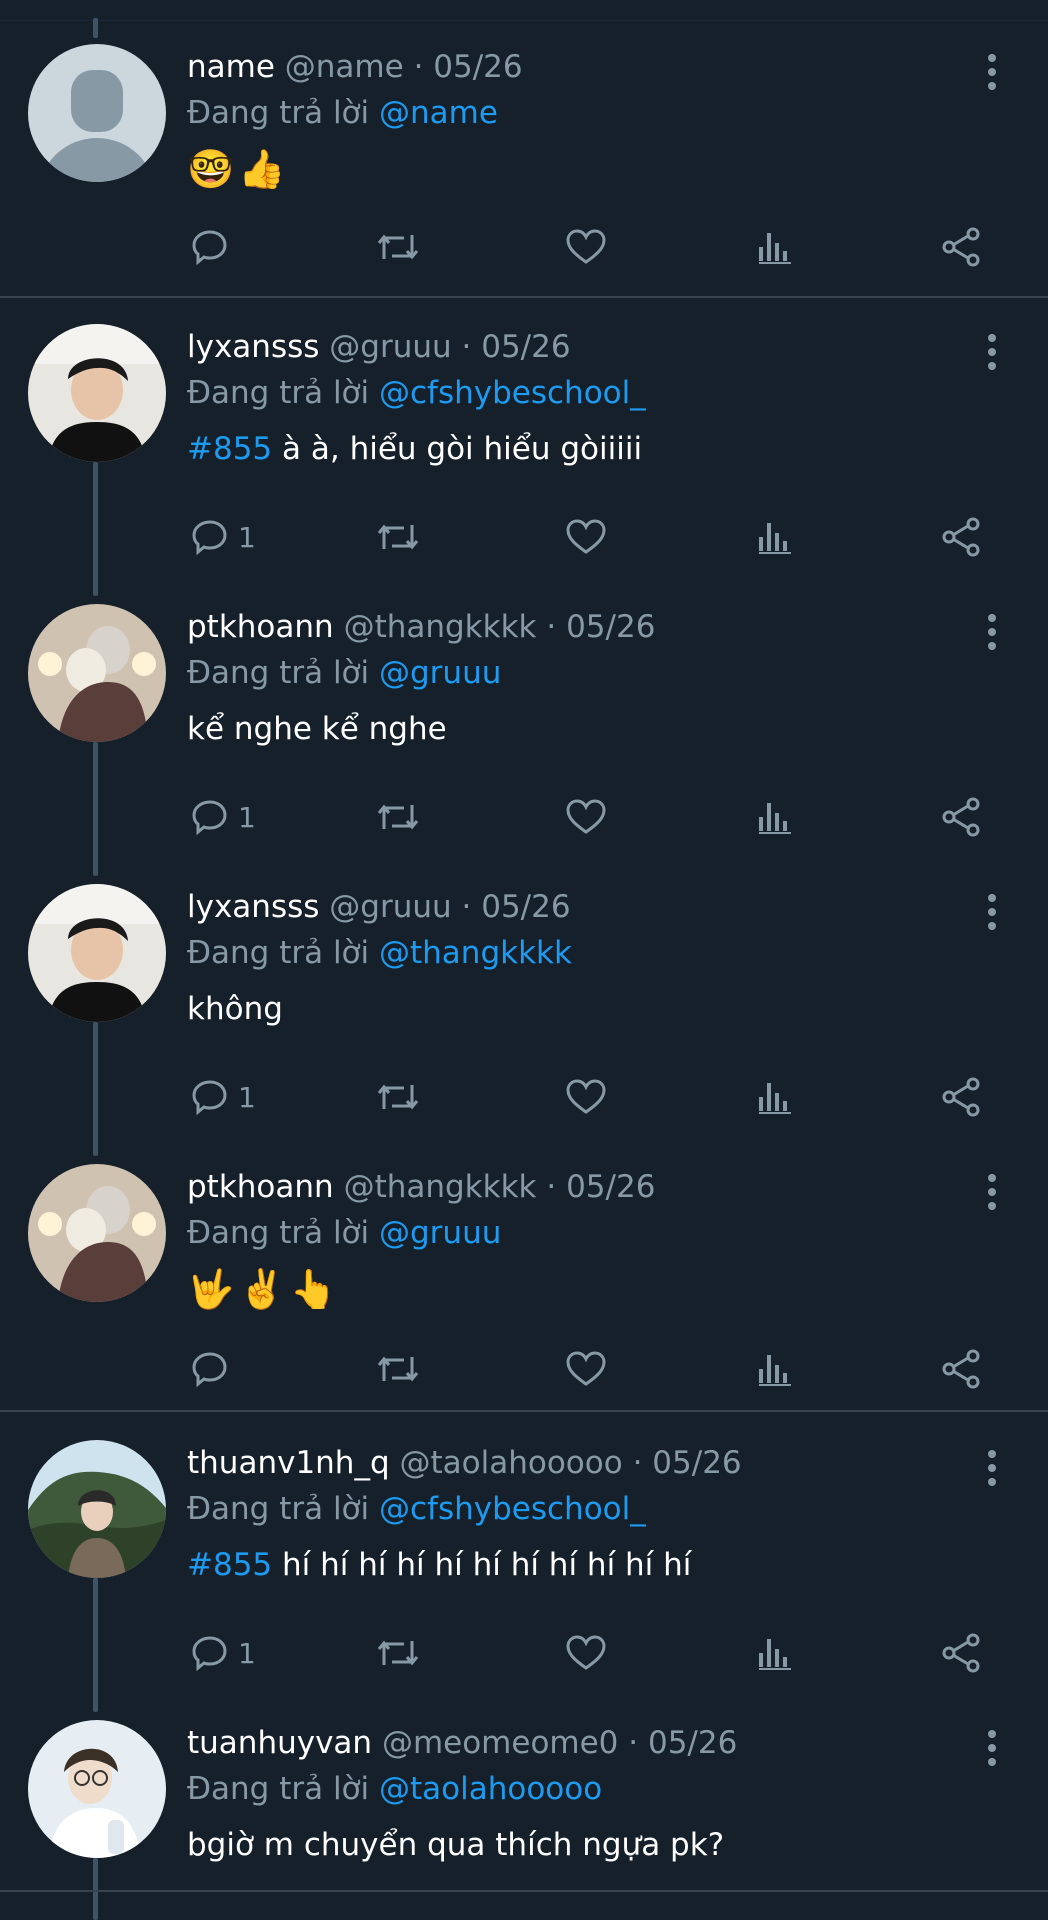  What do you see at coordinates (457, 449) in the screenshot?
I see `tweet-text-body: à à, hiểu gòi hiểu gòiiiii` at bounding box center [457, 449].